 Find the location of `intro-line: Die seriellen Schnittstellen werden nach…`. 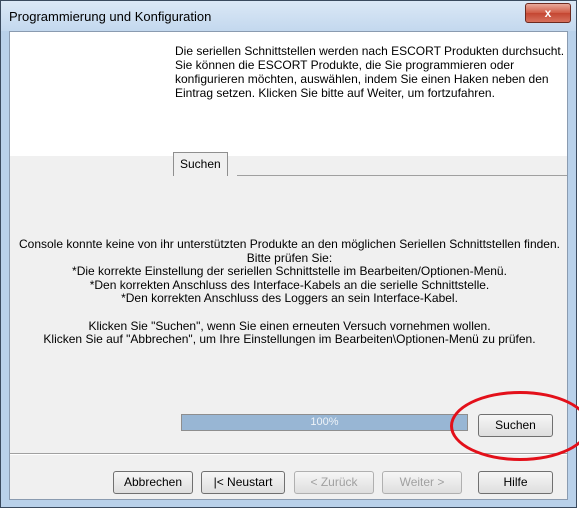

intro-line: Die seriellen Schnittstellen werden nach… is located at coordinates (370, 51).